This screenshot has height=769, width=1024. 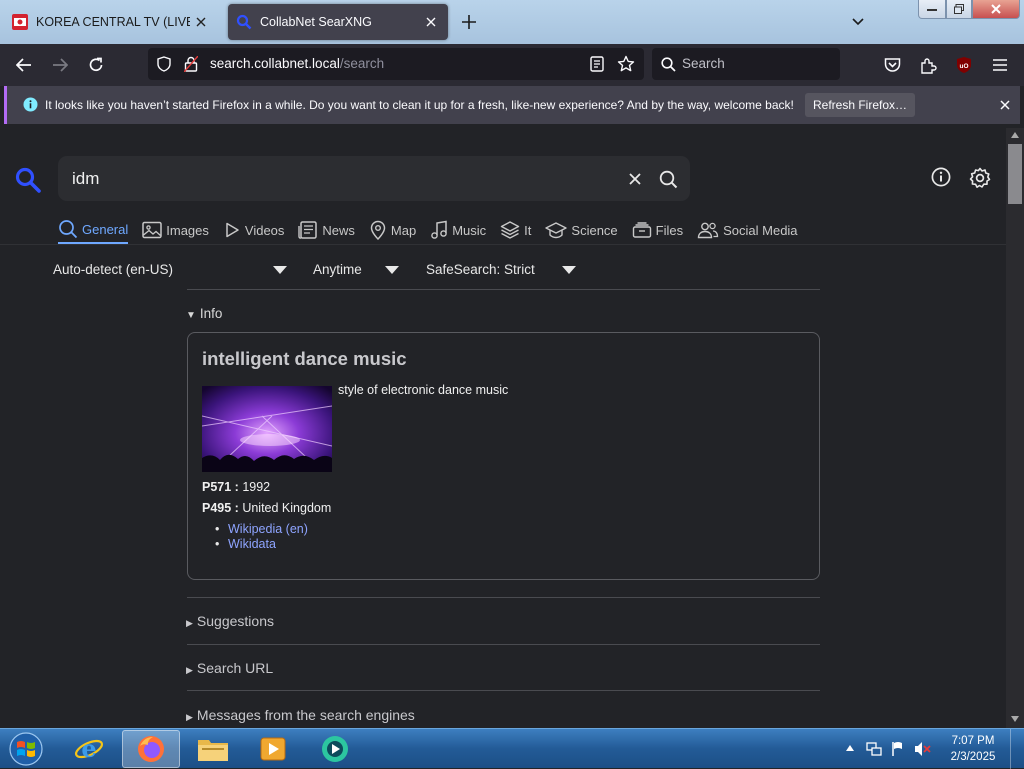 I want to click on tab-label: Videos, so click(x=264, y=230).